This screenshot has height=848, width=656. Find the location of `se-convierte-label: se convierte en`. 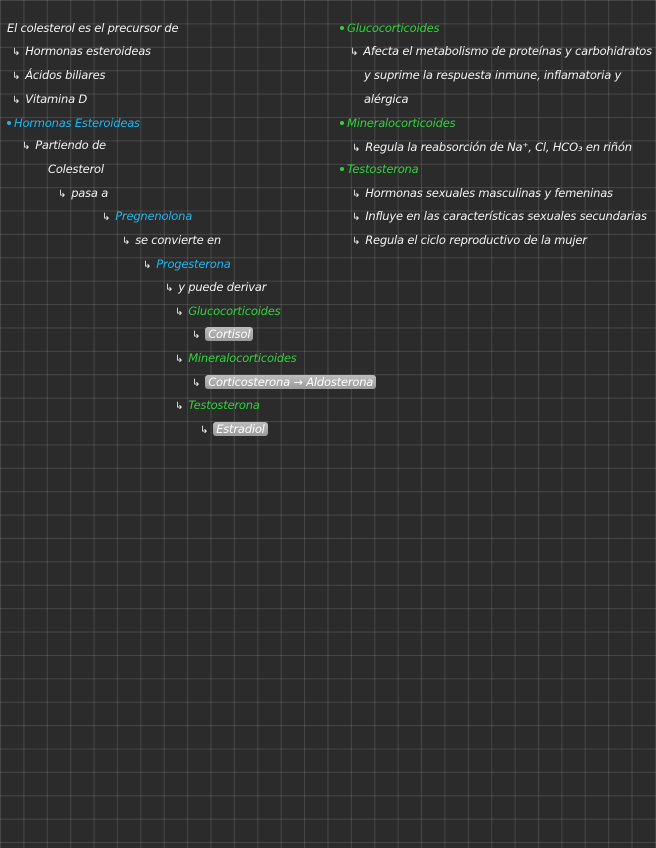

se-convierte-label: se convierte en is located at coordinates (178, 240).